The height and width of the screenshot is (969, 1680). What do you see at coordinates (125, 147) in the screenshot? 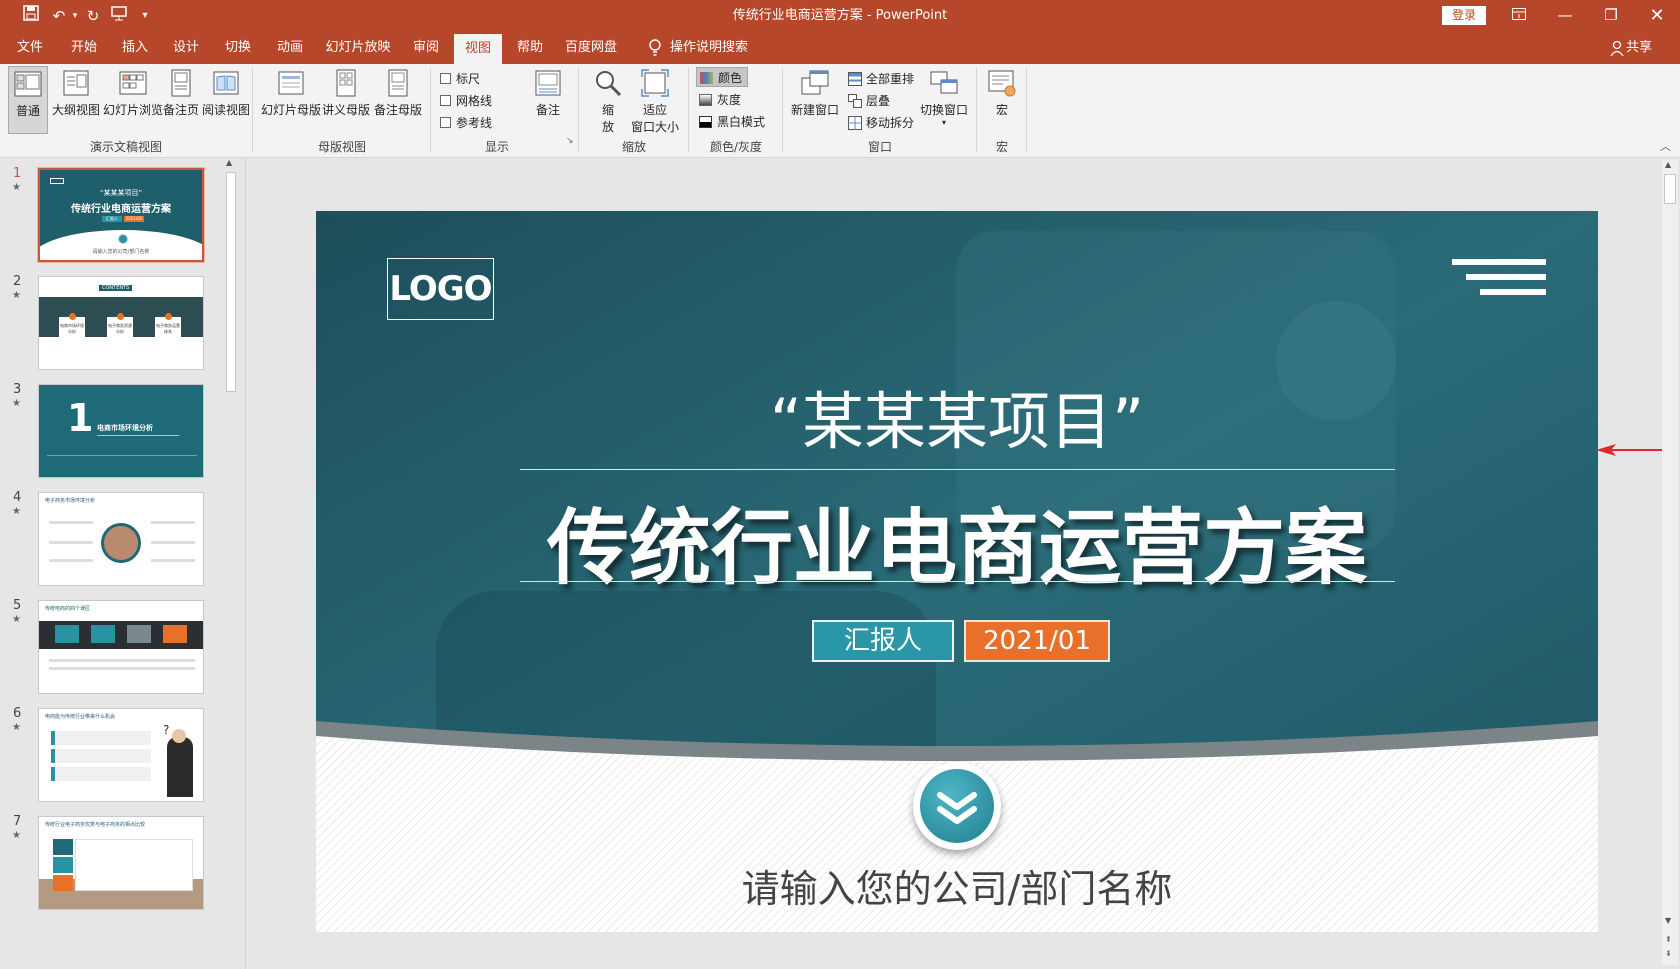
I see `group-label-presentation-views: 演示文稿视图` at bounding box center [125, 147].